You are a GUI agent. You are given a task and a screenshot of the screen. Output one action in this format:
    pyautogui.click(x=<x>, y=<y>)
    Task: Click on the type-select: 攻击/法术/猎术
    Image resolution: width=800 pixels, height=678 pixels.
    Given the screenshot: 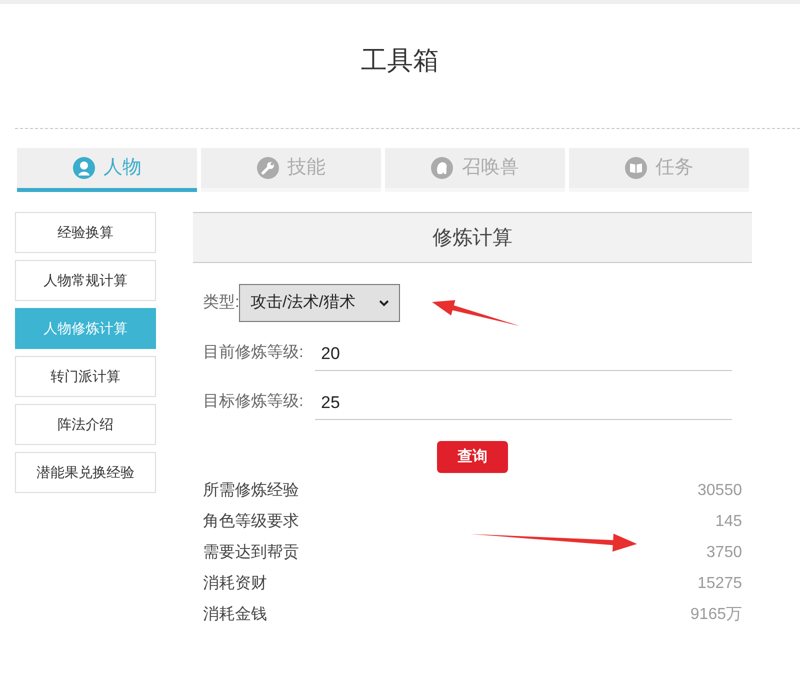 What is the action you would take?
    pyautogui.click(x=319, y=303)
    